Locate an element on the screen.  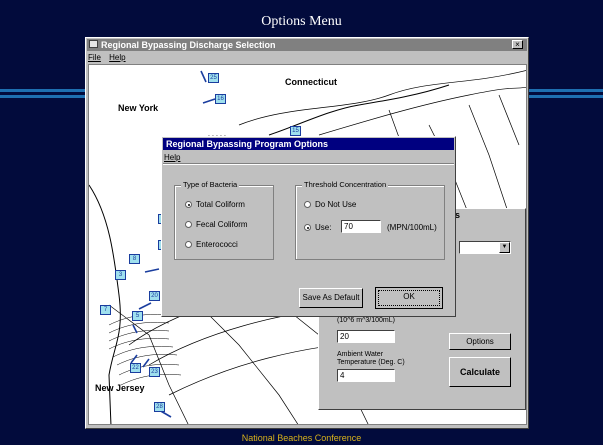
dialog-menubar: Help is located at coordinates (175, 157).